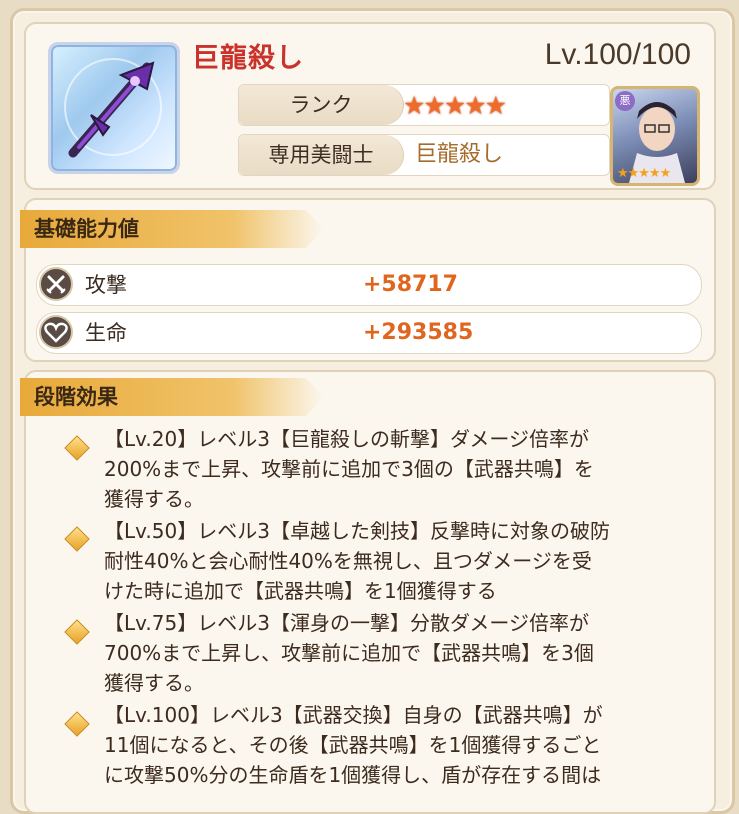 Image resolution: width=739 pixels, height=814 pixels. What do you see at coordinates (114, 108) in the screenshot?
I see `weapon-icon` at bounding box center [114, 108].